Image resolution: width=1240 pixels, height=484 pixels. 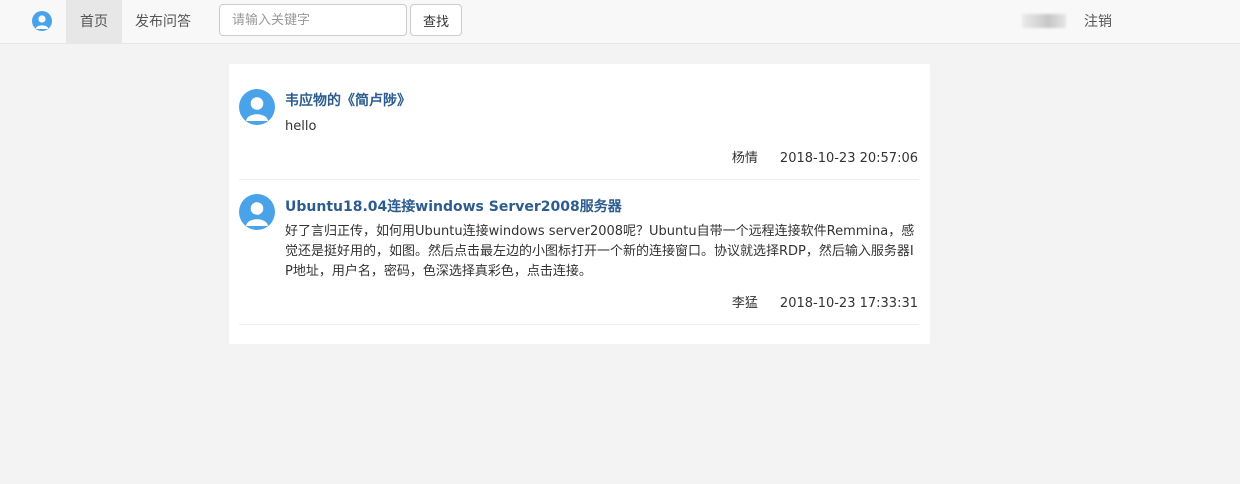 What do you see at coordinates (744, 303) in the screenshot?
I see `post-author: 李猛` at bounding box center [744, 303].